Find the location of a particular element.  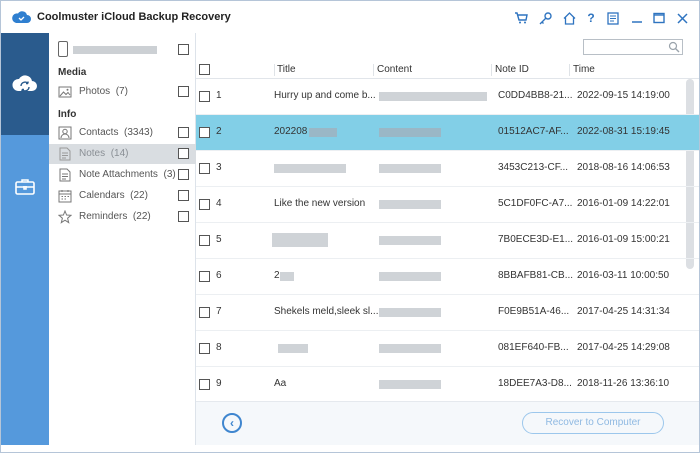

contact-icon is located at coordinates (65, 133).